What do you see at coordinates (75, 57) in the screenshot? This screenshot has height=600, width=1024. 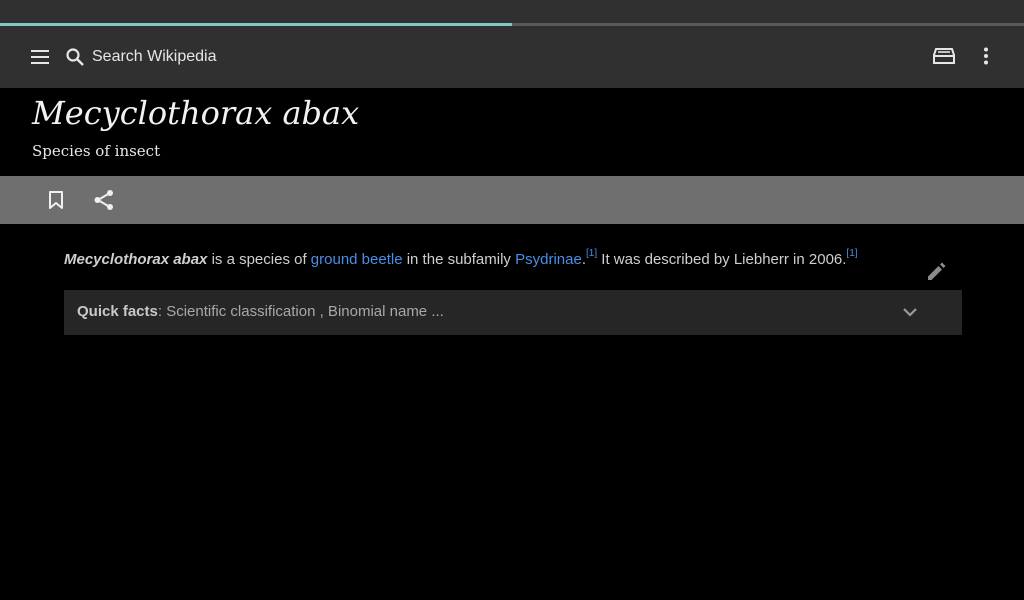 I see `search-icon` at bounding box center [75, 57].